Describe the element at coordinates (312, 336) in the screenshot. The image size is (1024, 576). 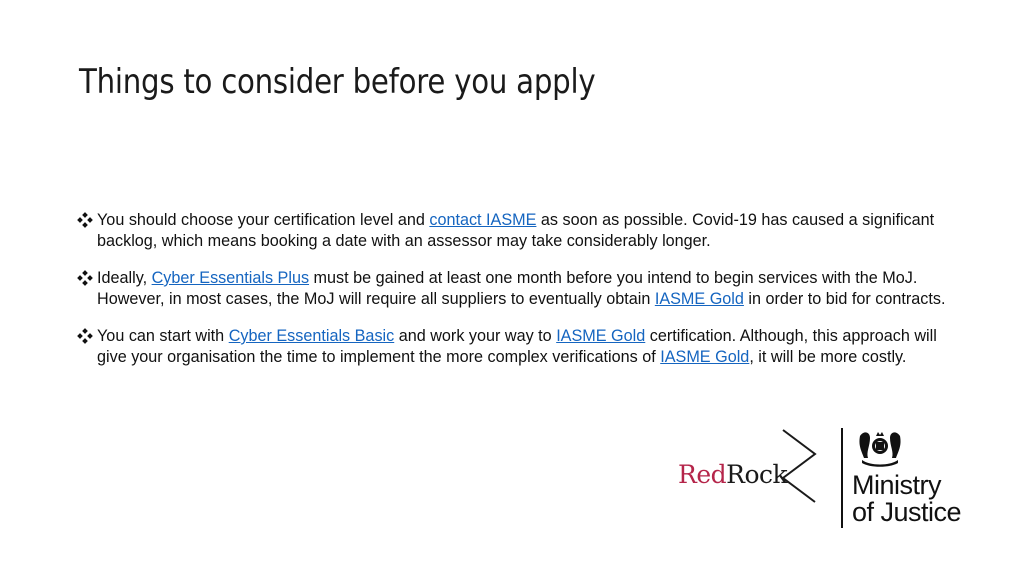
I see `cyber-essentials-basic-link: Cyber Essentials Basic` at that location.